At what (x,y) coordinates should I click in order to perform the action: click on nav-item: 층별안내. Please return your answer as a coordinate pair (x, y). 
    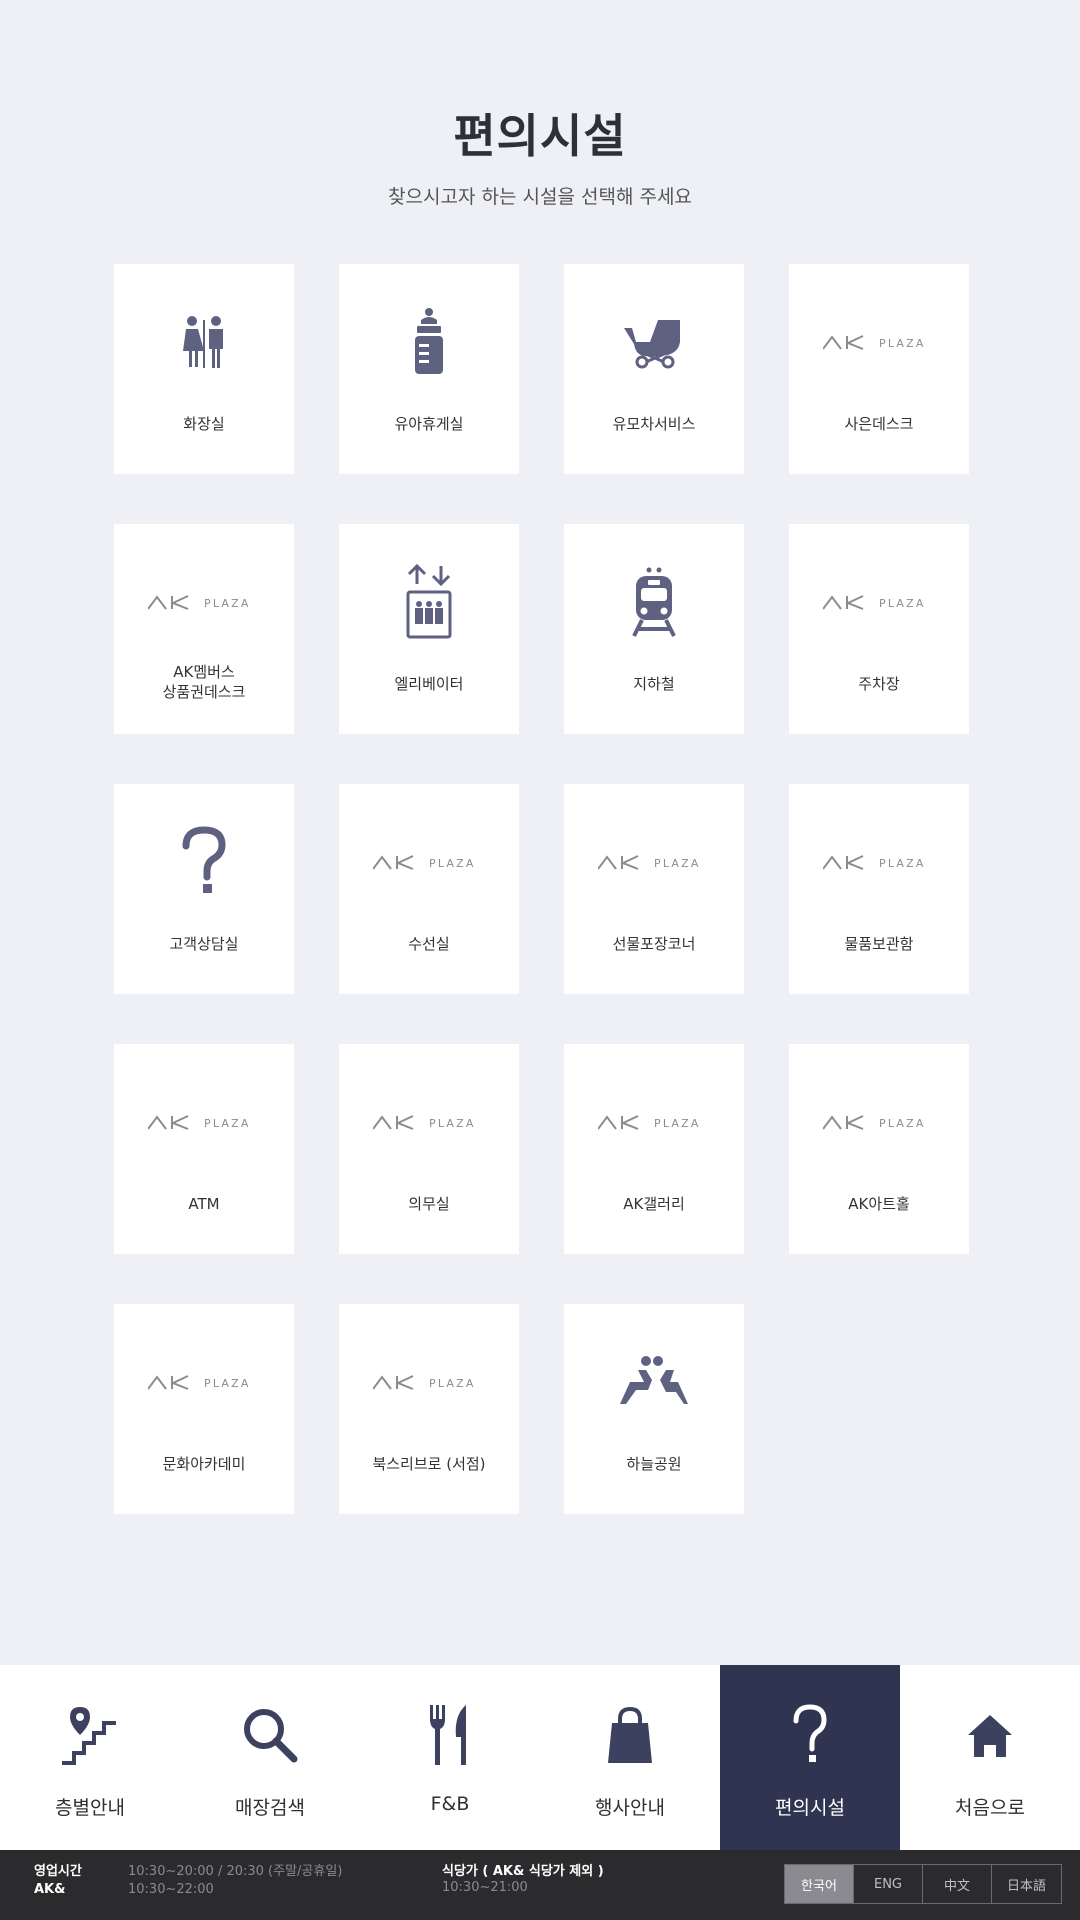
    Looking at the image, I should click on (90, 1757).